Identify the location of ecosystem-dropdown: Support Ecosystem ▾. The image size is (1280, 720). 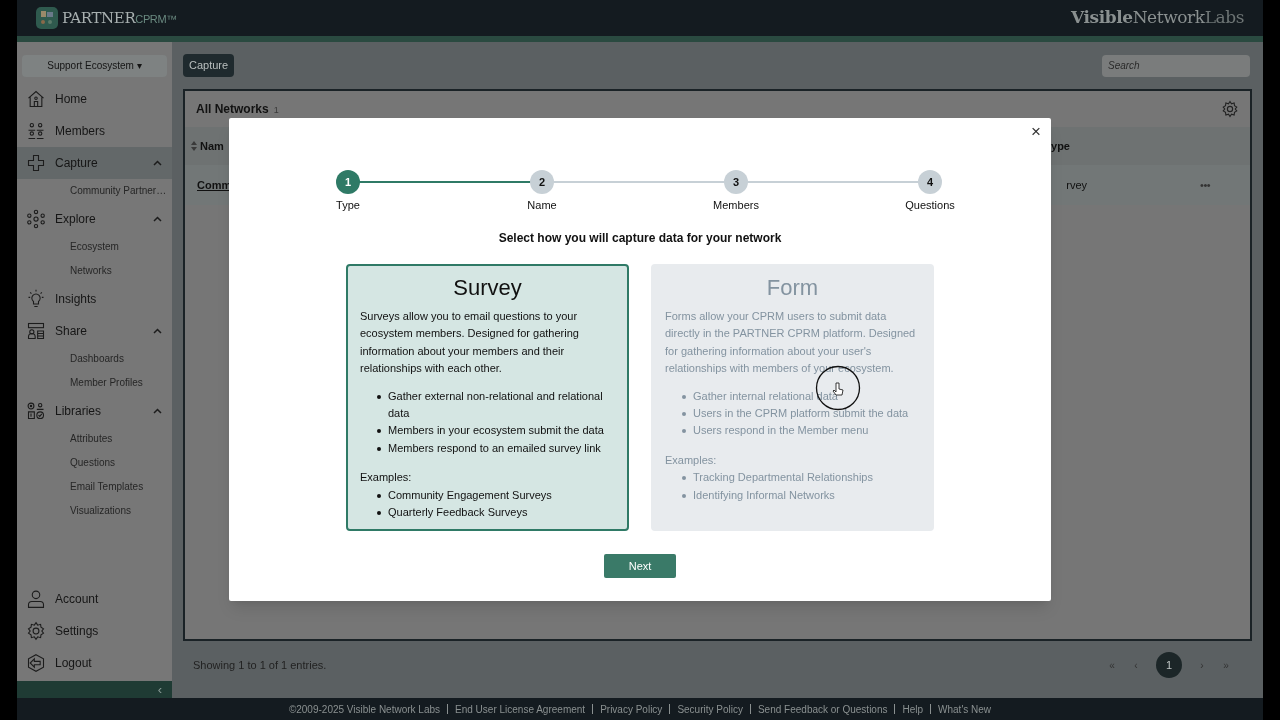
(94, 65).